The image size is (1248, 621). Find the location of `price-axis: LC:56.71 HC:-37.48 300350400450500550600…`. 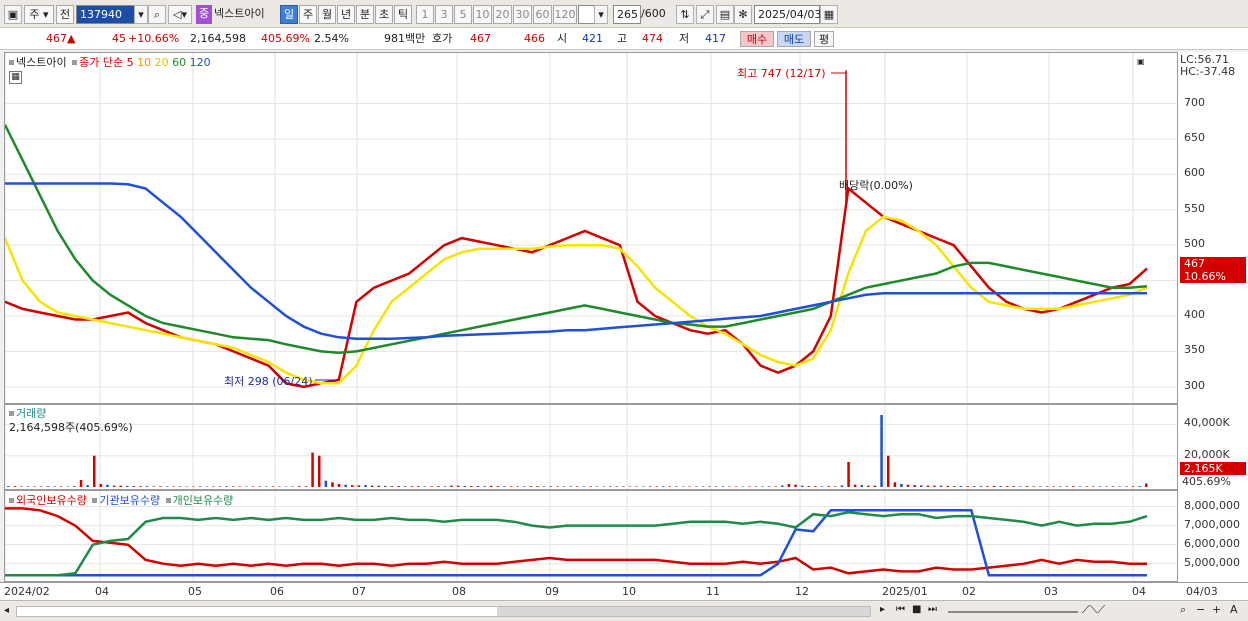

price-axis: LC:56.71 HC:-37.48 300350400450500550600… is located at coordinates (1213, 228).